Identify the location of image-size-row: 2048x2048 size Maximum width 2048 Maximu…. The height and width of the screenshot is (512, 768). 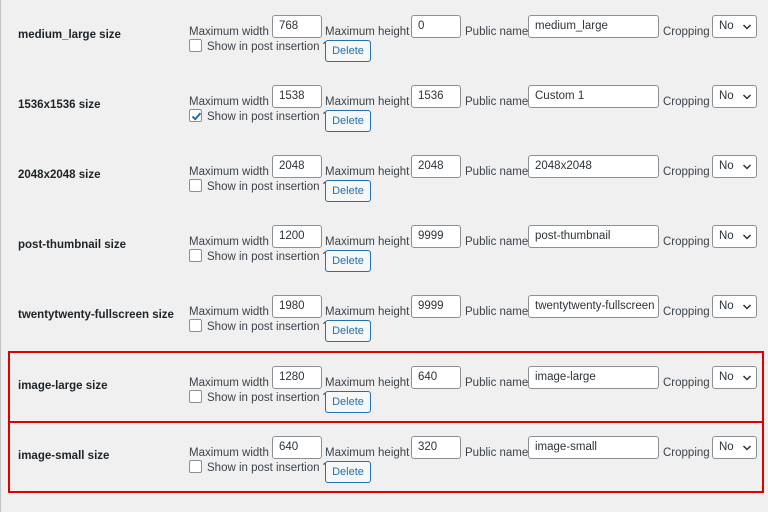
(386, 175).